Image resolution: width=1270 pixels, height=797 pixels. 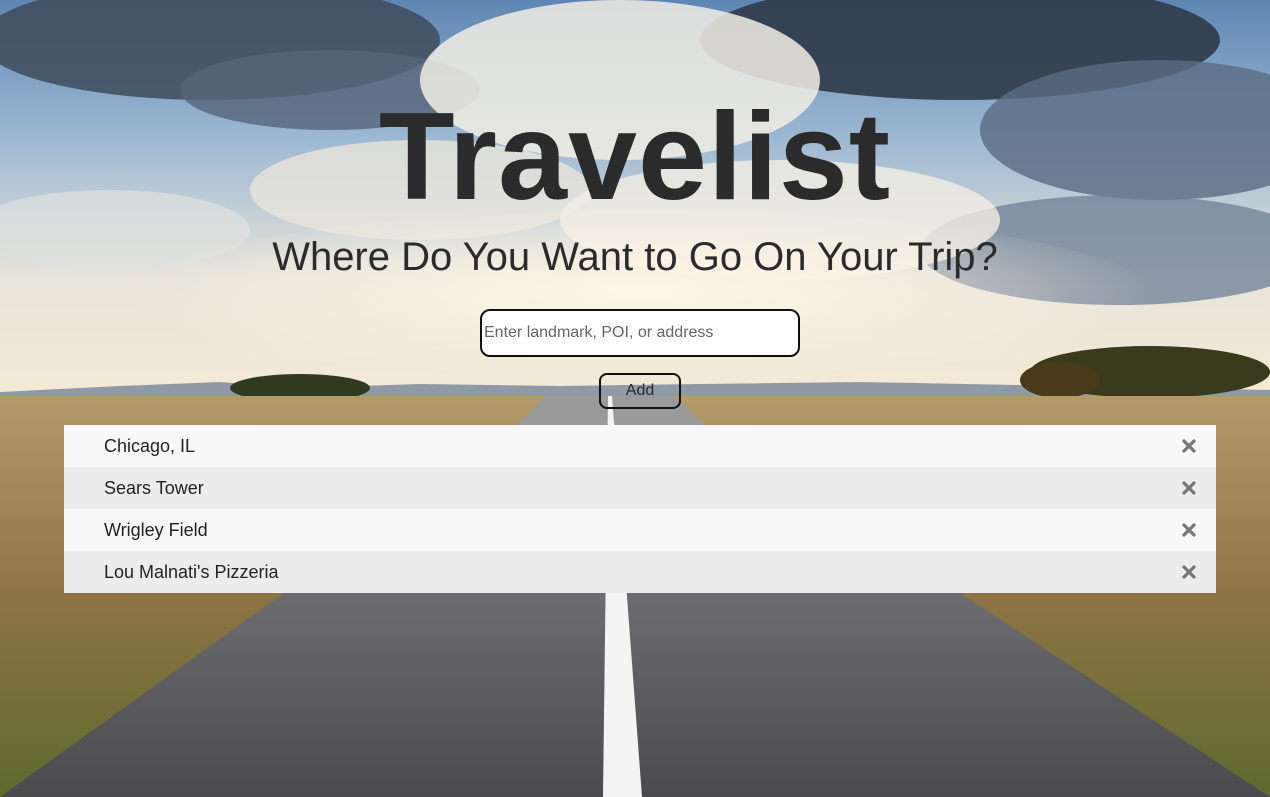 I want to click on list-item: Wrigley Field, so click(x=640, y=530).